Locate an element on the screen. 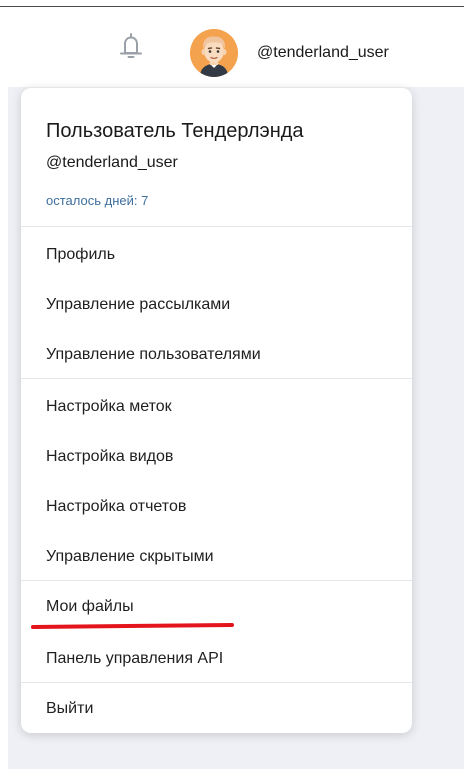 This screenshot has width=464, height=769. subscription-days-left: осталось дней: 7 is located at coordinates (97, 200).